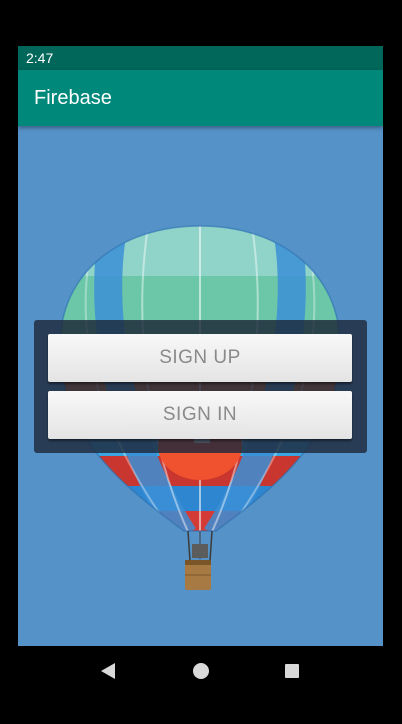 This screenshot has width=402, height=724. I want to click on status-time: 2:47, so click(40, 58).